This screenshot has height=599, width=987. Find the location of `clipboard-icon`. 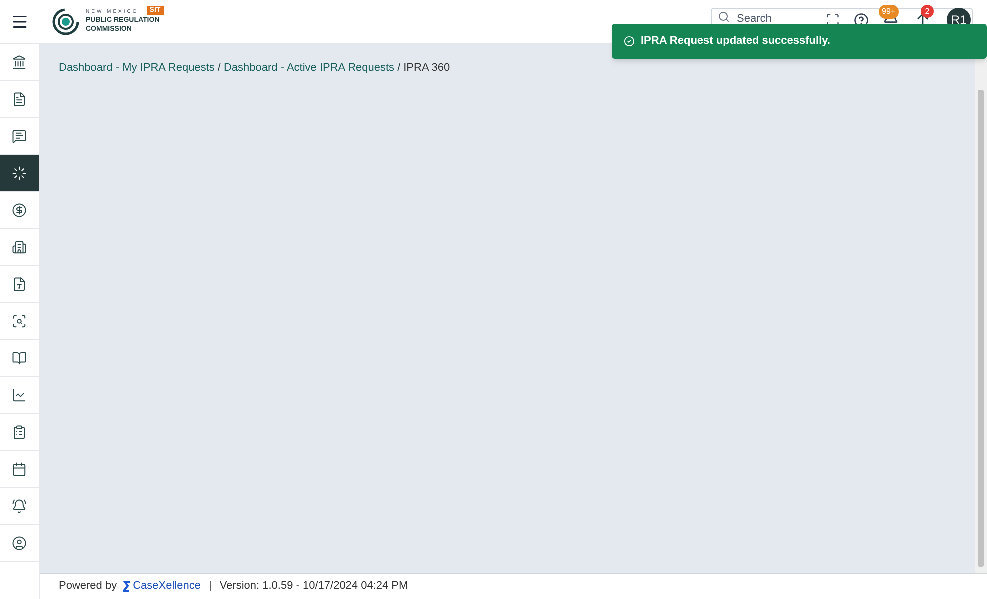

clipboard-icon is located at coordinates (19, 432).